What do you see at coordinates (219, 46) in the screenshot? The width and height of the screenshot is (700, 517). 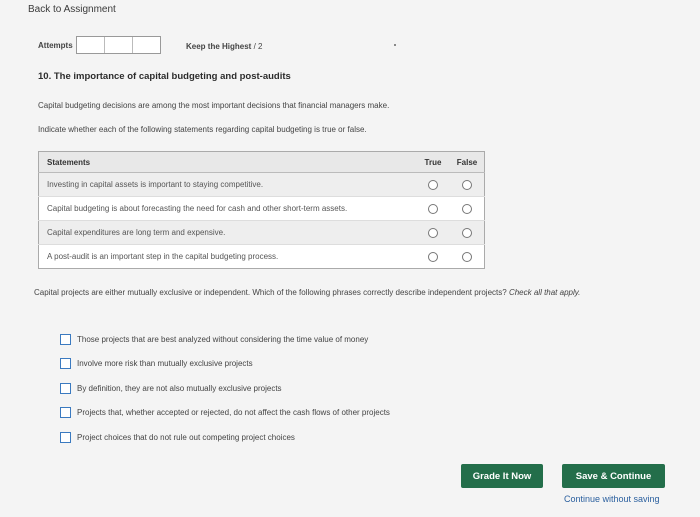 I see `keep-highest-text: Keep the Highest` at bounding box center [219, 46].